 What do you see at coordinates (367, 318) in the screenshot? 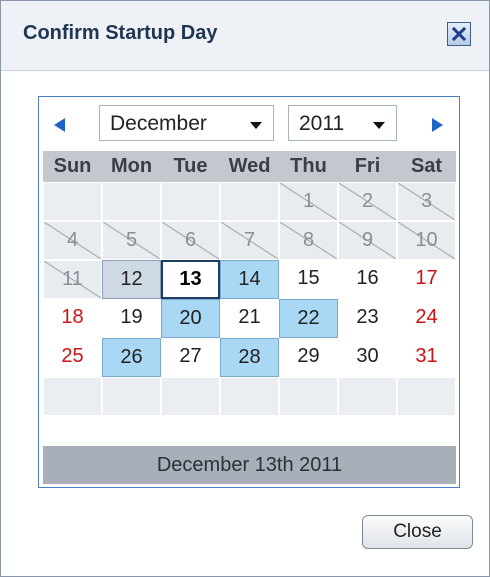
I see `day-cell: 23` at bounding box center [367, 318].